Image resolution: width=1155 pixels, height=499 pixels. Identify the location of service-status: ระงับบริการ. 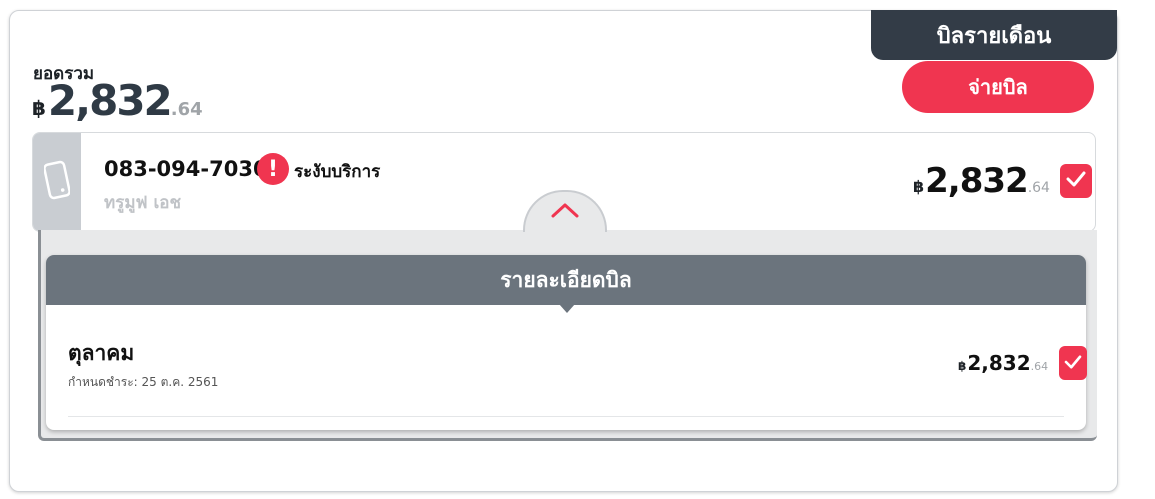
(337, 172).